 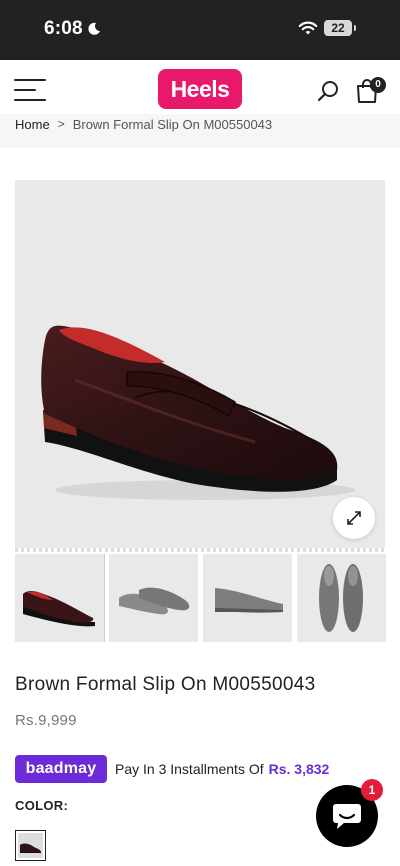 What do you see at coordinates (200, 30) in the screenshot?
I see `status-bar: 6:08 22` at bounding box center [200, 30].